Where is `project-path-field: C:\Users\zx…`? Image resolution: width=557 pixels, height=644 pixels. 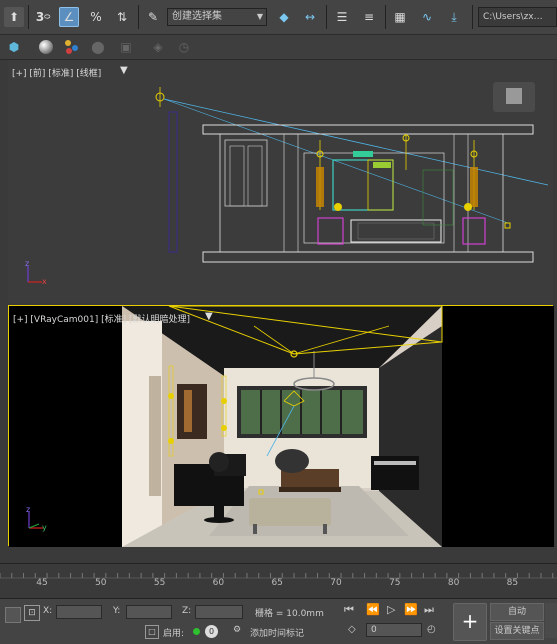
project-path-field: C:\Users\zx… is located at coordinates (517, 17).